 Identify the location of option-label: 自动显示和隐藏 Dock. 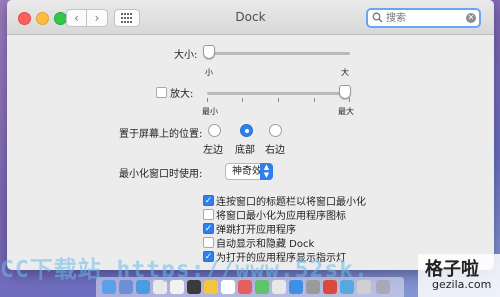
(265, 244).